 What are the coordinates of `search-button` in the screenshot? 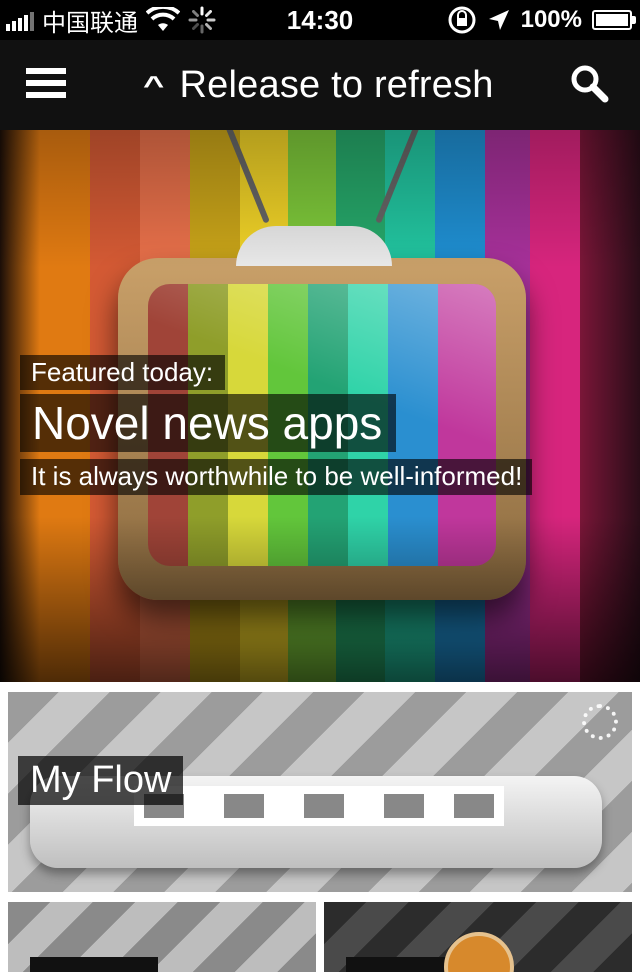 It's located at (589, 83).